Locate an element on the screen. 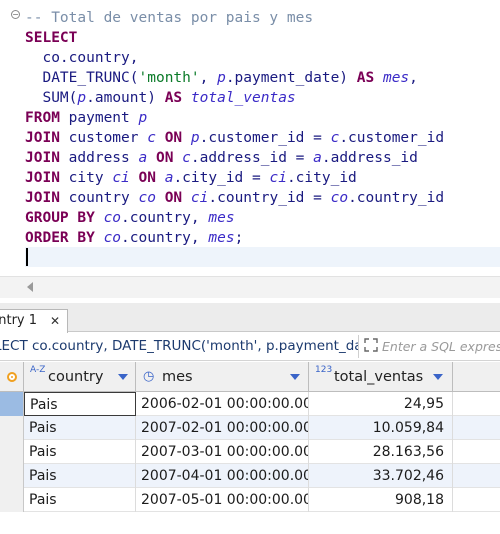 The image size is (500, 534). cell-total-ventas: 24,95 is located at coordinates (381, 404).